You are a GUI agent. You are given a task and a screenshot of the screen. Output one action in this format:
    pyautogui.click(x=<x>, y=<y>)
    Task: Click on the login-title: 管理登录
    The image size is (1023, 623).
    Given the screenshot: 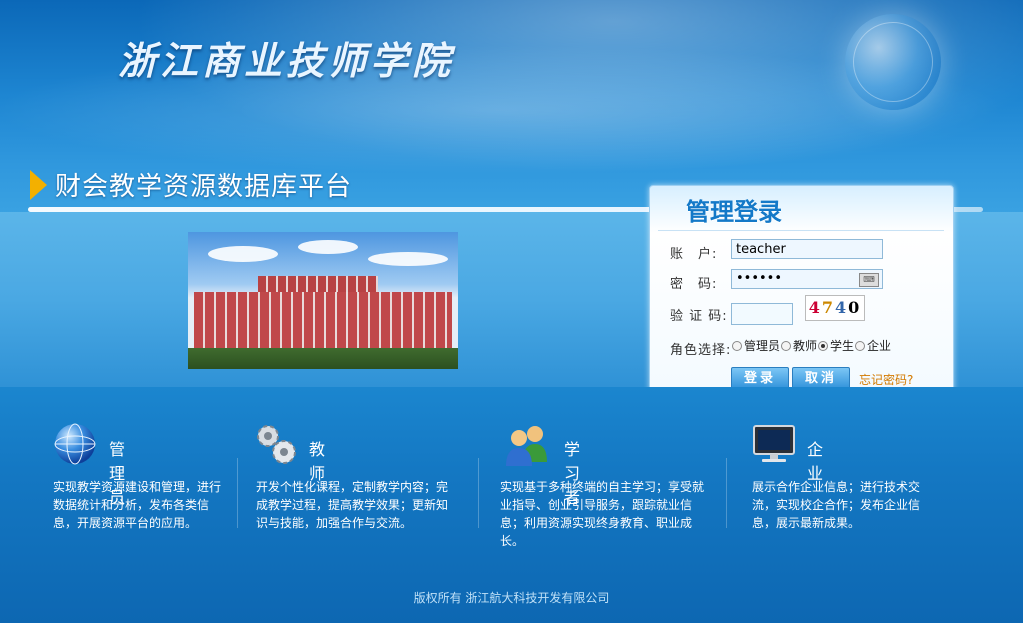 What is the action you would take?
    pyautogui.click(x=734, y=212)
    